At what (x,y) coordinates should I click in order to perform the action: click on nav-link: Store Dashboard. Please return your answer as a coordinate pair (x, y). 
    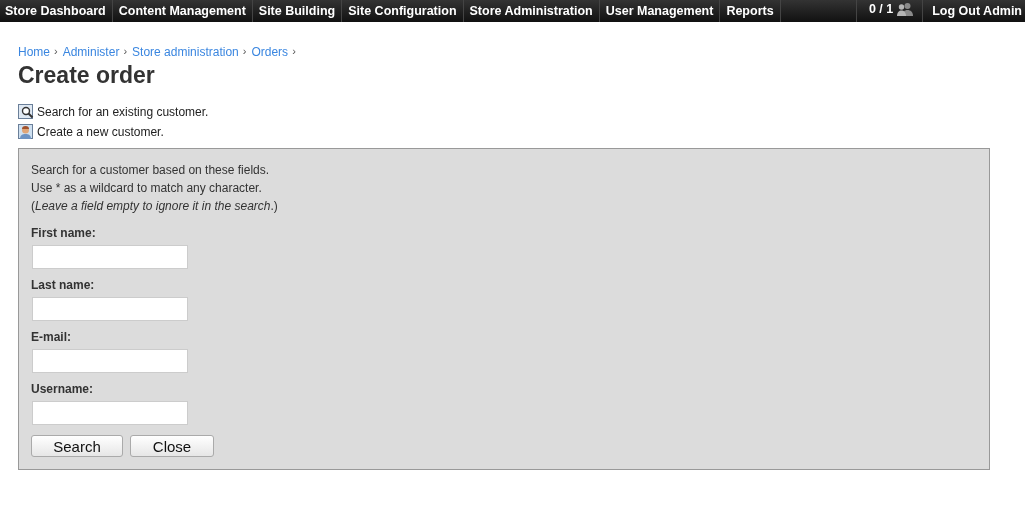
    Looking at the image, I should click on (56, 11).